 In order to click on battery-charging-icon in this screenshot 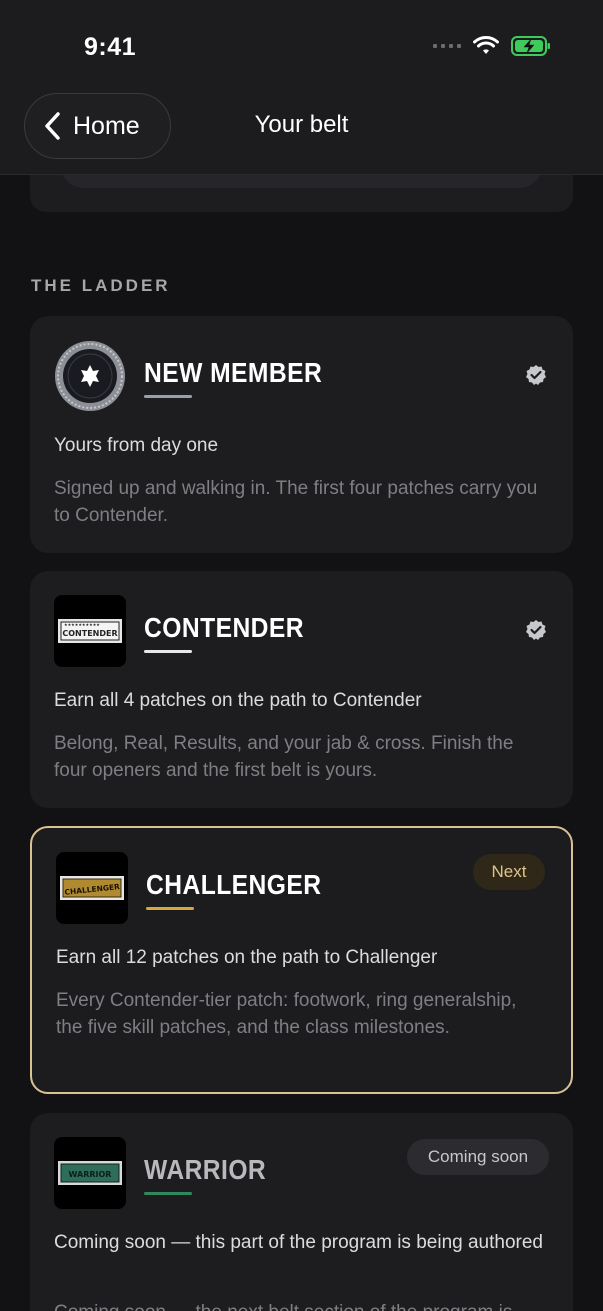, I will do `click(530, 46)`.